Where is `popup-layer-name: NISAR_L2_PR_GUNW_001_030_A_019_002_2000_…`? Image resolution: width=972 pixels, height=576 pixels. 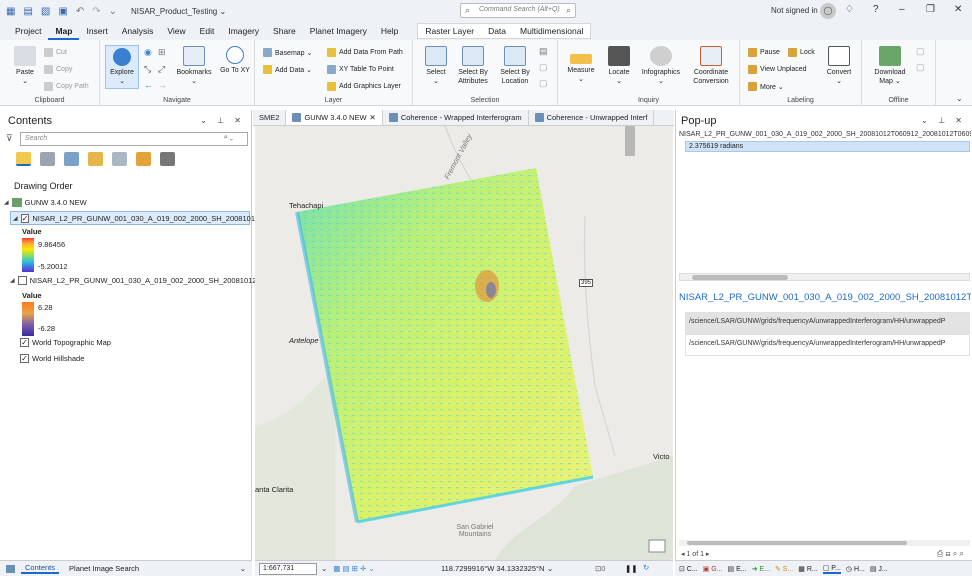 popup-layer-name: NISAR_L2_PR_GUNW_001_030_A_019_002_2000_… is located at coordinates (825, 134).